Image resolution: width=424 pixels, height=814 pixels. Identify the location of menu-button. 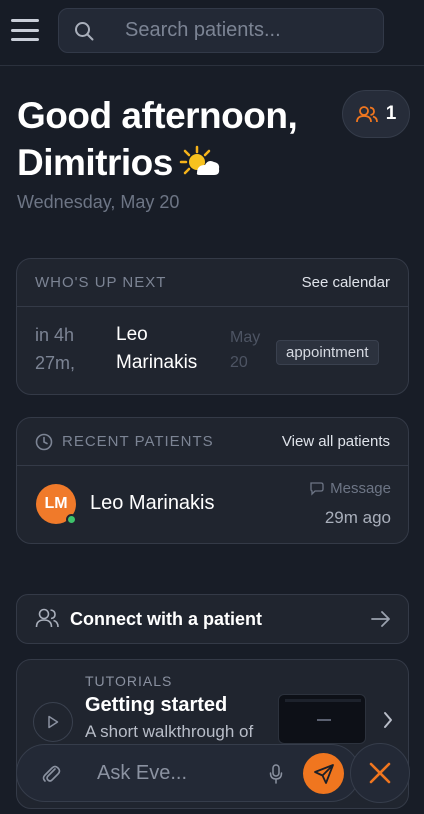
(25, 30).